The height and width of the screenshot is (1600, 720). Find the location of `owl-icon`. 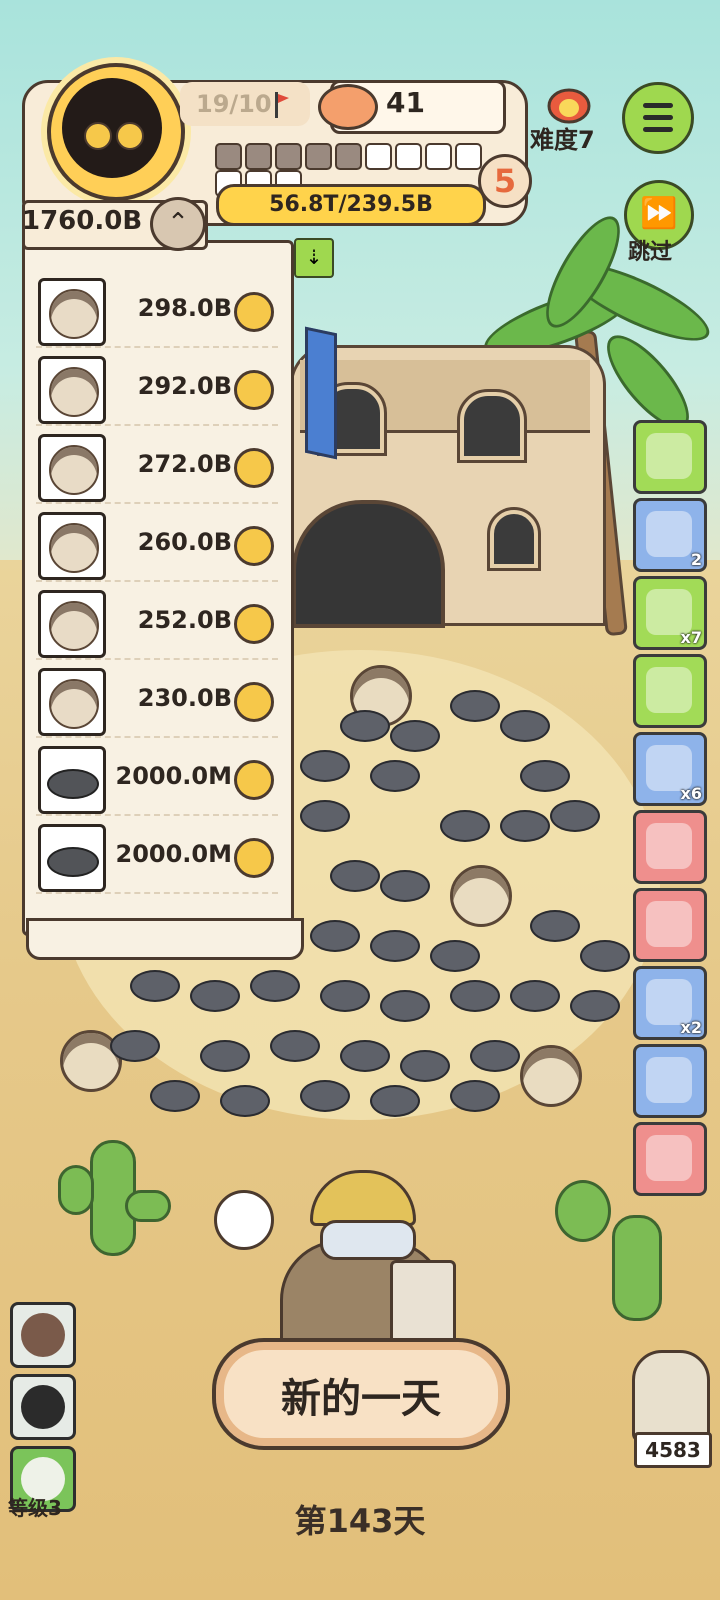

owl-icon is located at coordinates (671, 1396).